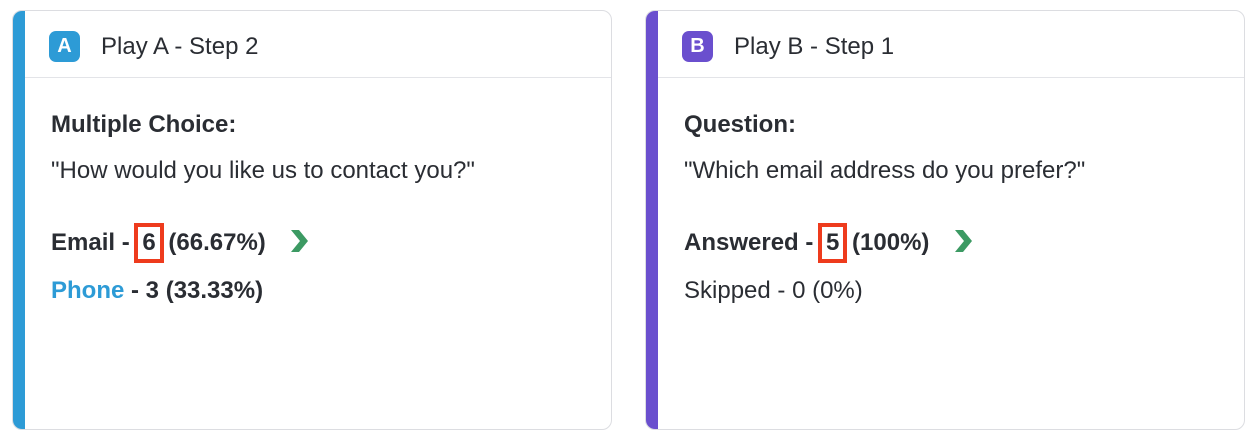 This screenshot has width=1256, height=445. I want to click on answer-row-skipped: Skipped - 0 (0%), so click(959, 291).